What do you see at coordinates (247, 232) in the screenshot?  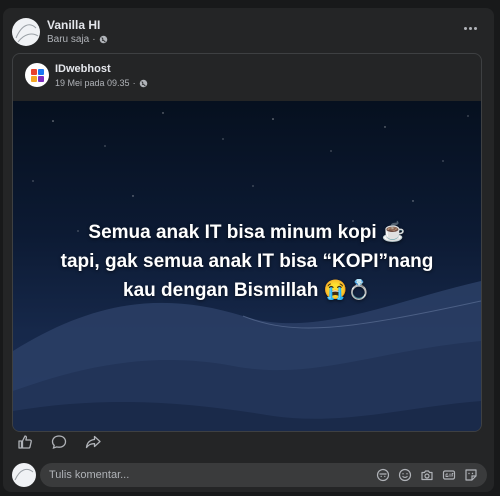 I see `caption-line-1: Semua anak IT bisa minum kopi ☕` at bounding box center [247, 232].